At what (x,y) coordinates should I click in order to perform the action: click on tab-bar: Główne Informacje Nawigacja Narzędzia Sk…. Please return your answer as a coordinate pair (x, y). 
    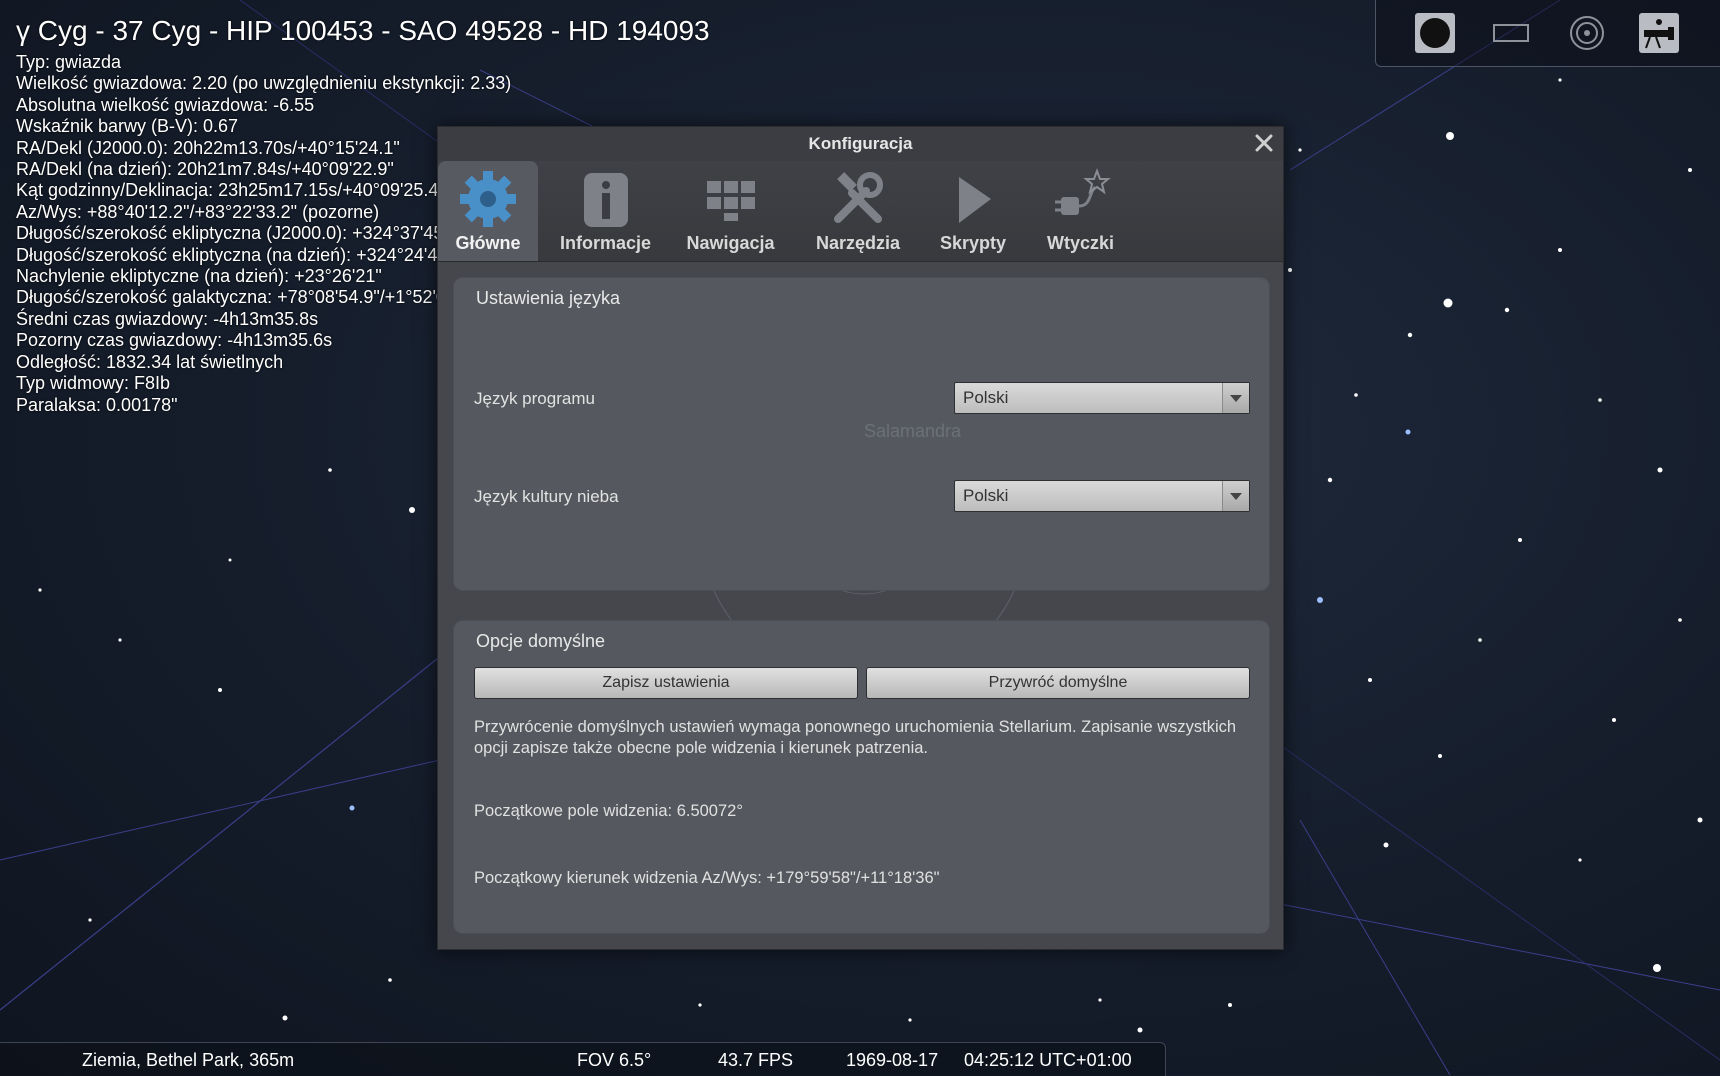
    Looking at the image, I should click on (860, 211).